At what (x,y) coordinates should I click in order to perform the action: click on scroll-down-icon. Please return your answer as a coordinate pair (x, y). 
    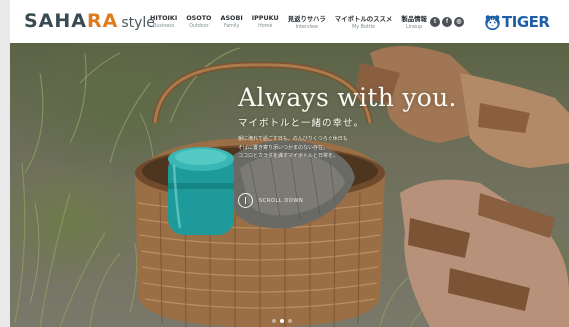
    Looking at the image, I should click on (245, 200).